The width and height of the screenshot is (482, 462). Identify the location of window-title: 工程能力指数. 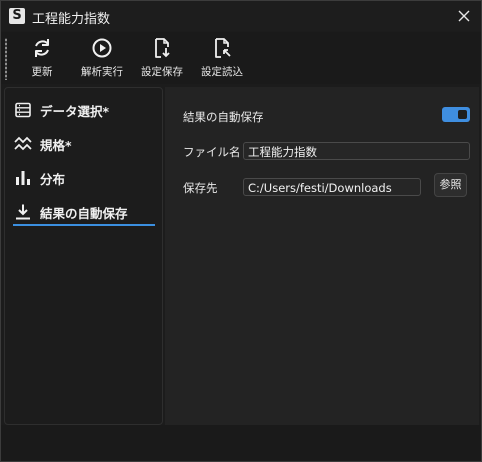
(71, 19).